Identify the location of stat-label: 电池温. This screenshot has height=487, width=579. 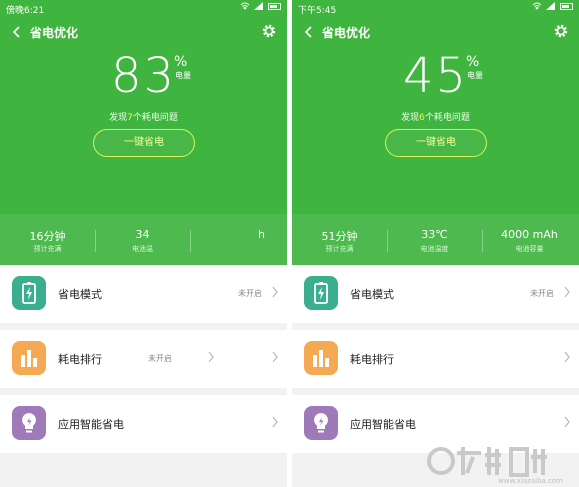
(142, 249).